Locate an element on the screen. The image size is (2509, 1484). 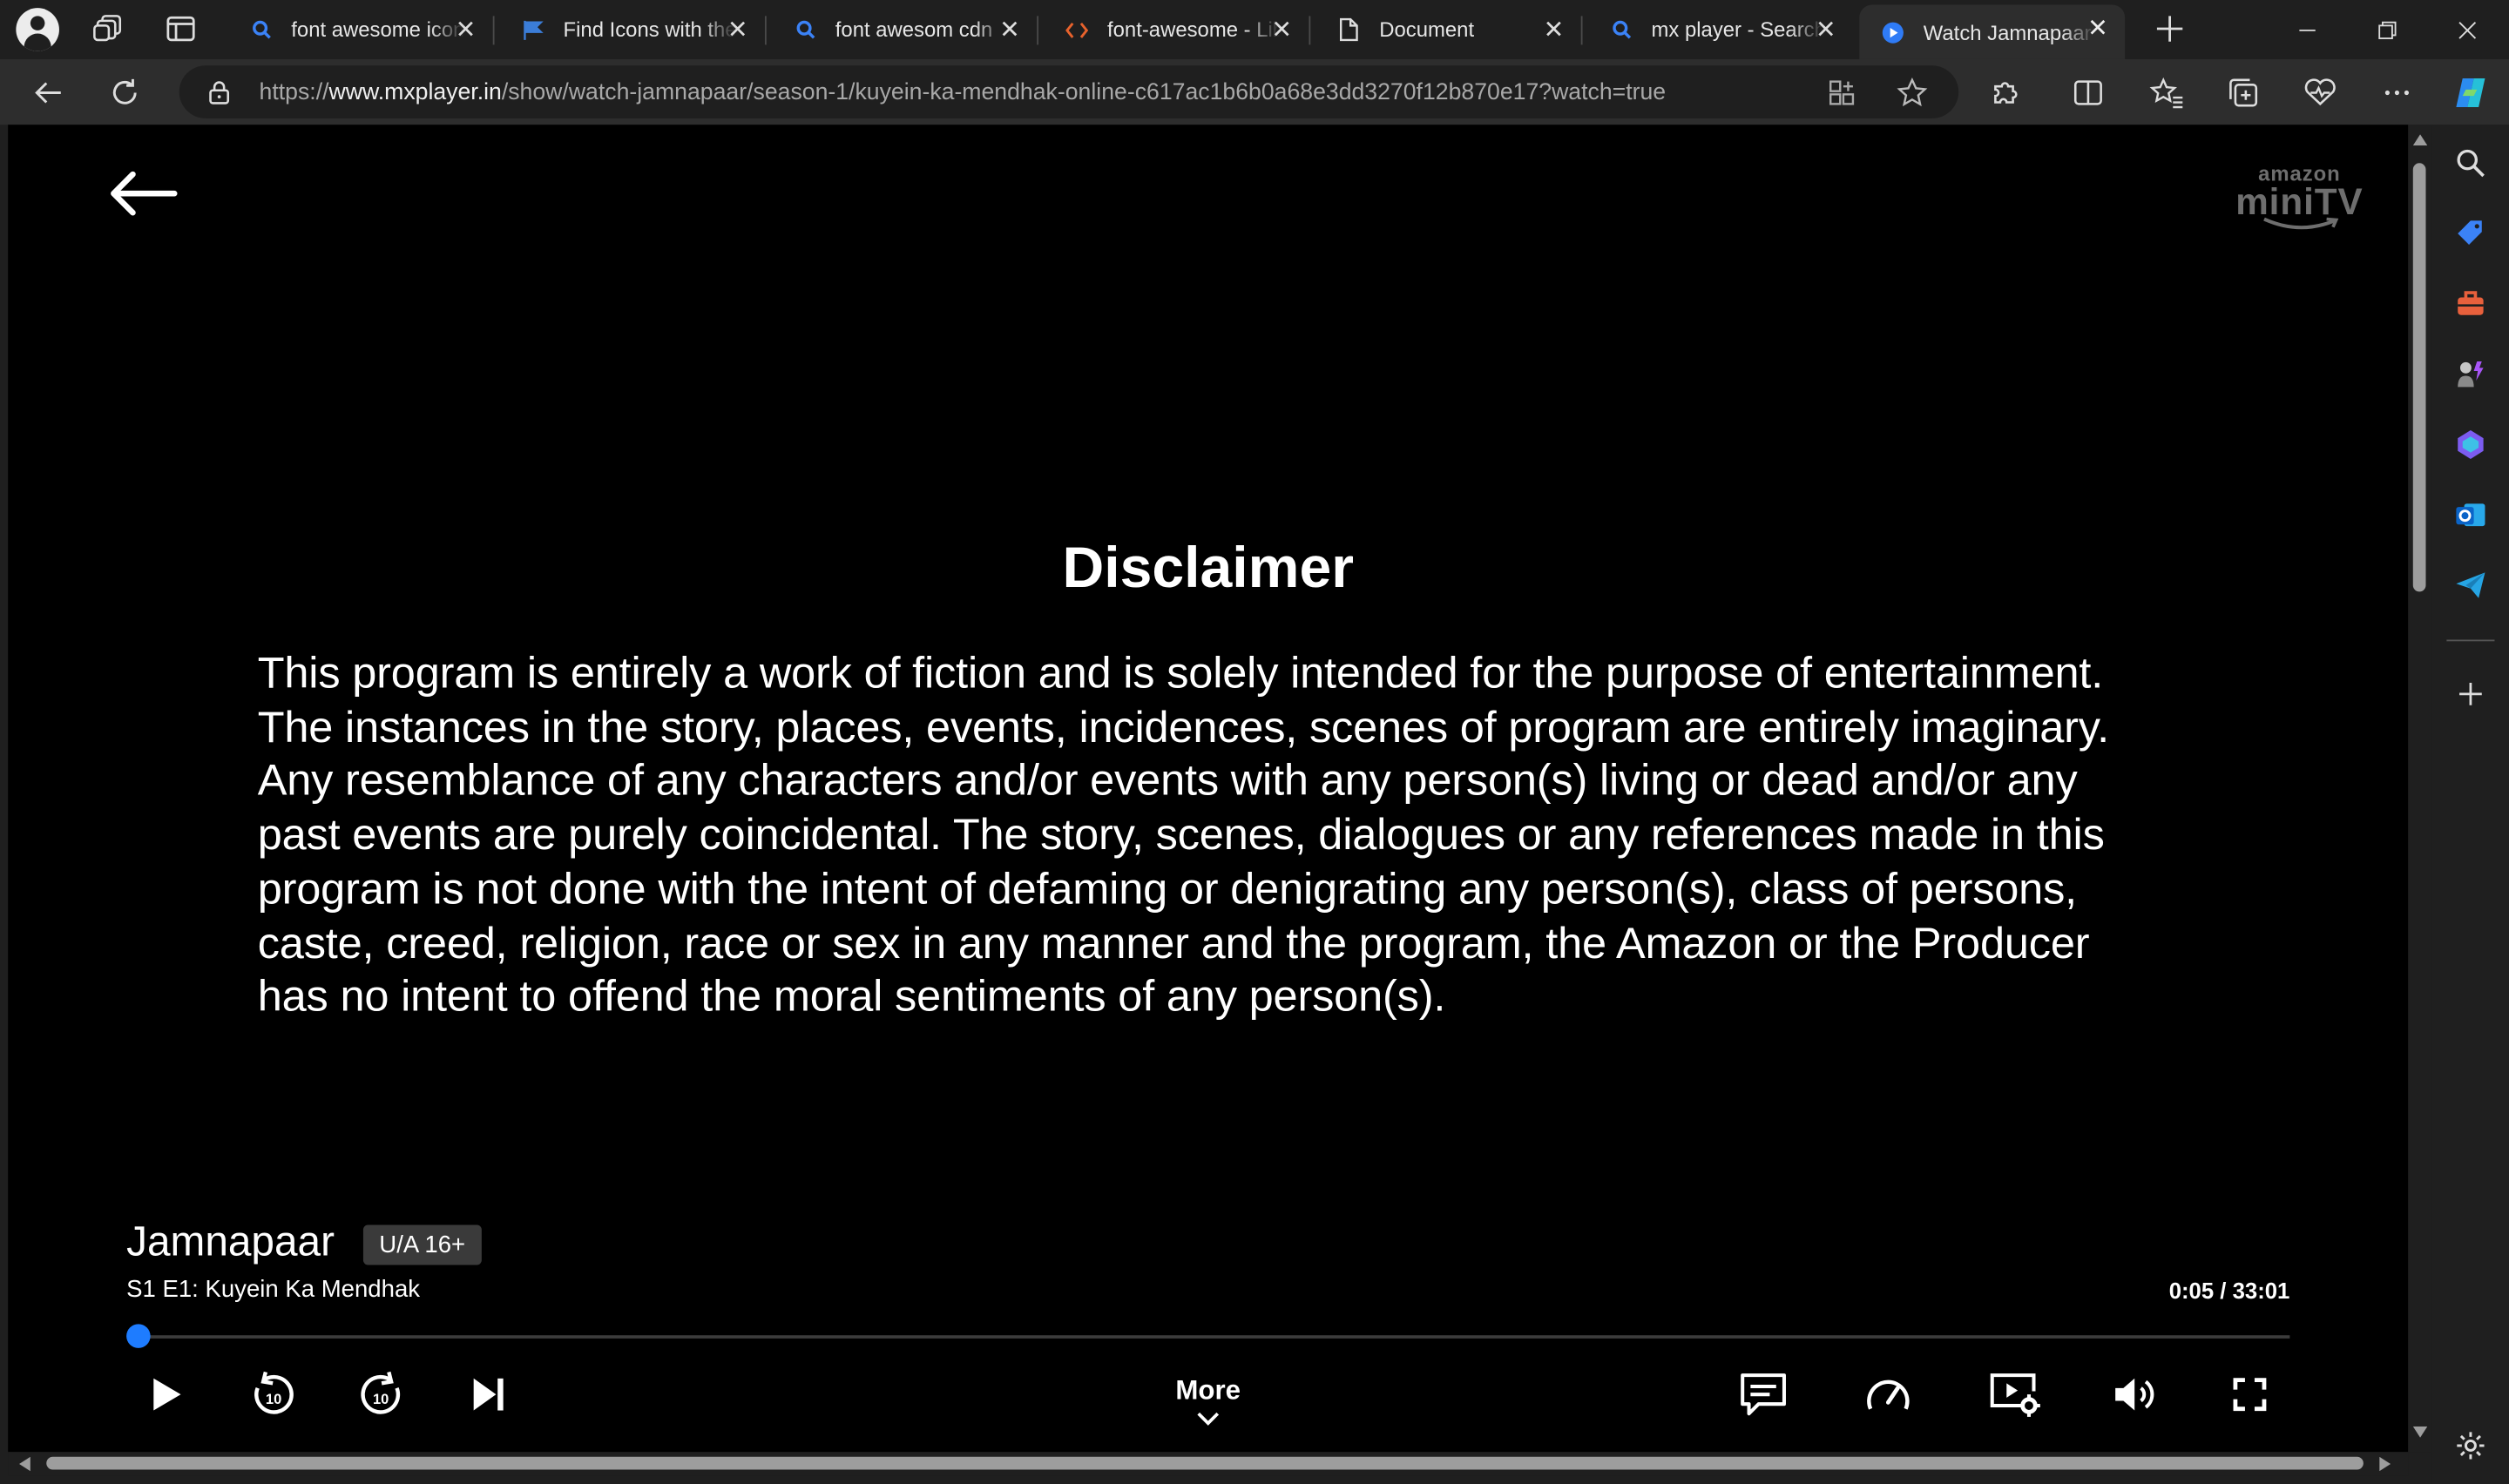
forward-10-icon: 10 is located at coordinates (381, 1392).